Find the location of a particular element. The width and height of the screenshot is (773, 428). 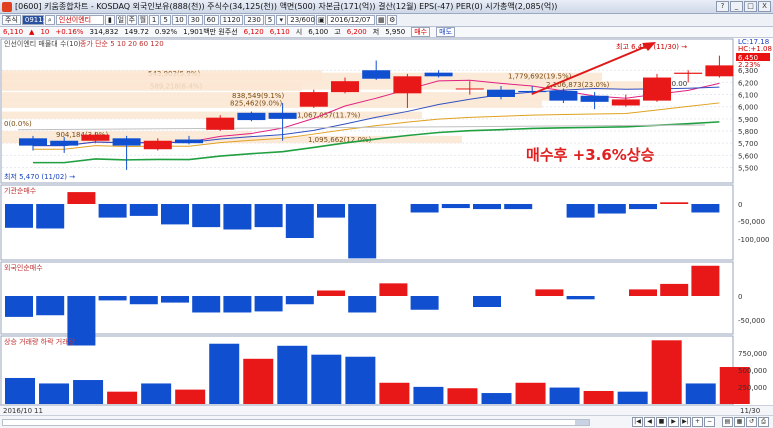

date-input: 2016/12/07 is located at coordinates (351, 20).